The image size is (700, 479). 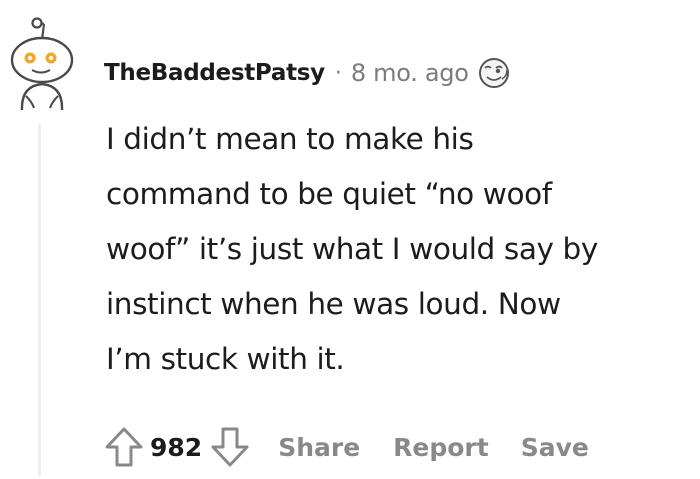 What do you see at coordinates (39, 300) in the screenshot?
I see `thread-line` at bounding box center [39, 300].